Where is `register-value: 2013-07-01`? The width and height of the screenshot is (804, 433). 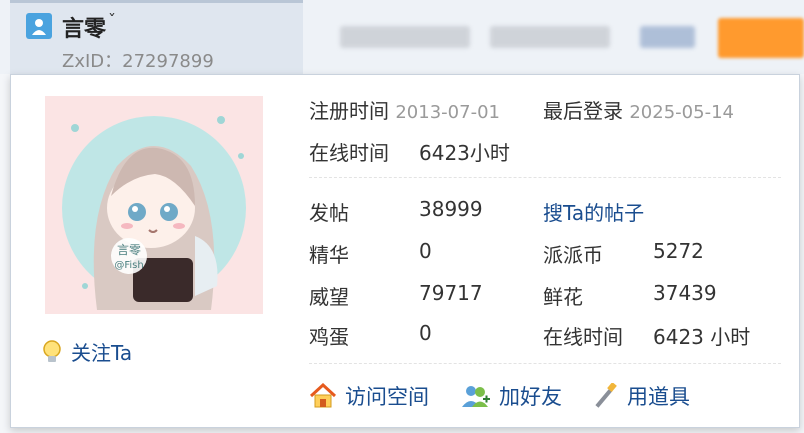
register-value: 2013-07-01 is located at coordinates (447, 112).